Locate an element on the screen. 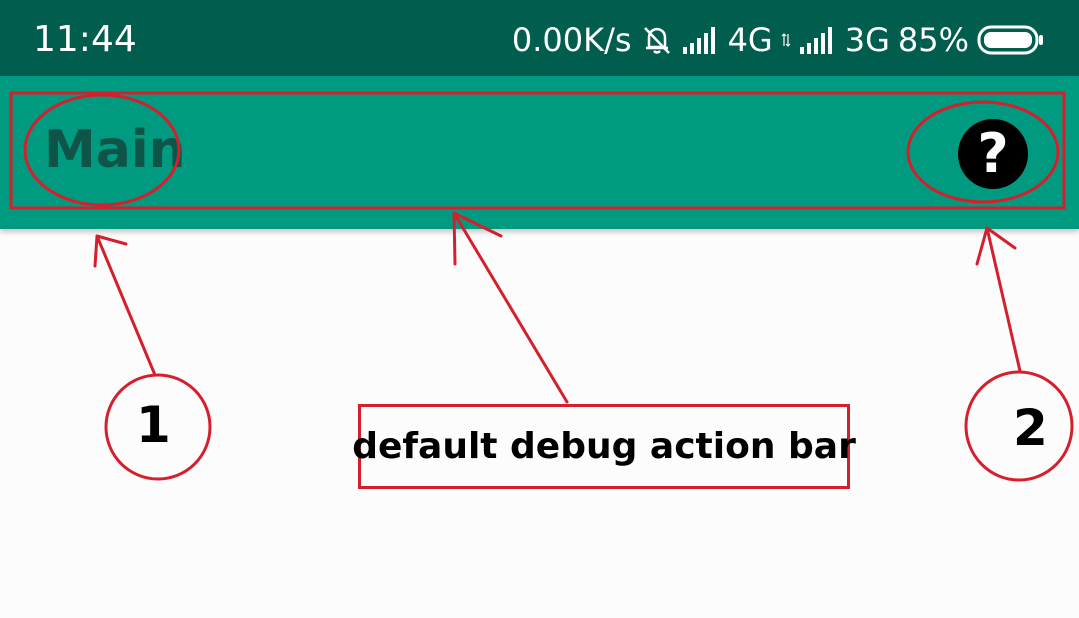 The height and width of the screenshot is (618, 1079). question-mark-icon: ? is located at coordinates (993, 153).